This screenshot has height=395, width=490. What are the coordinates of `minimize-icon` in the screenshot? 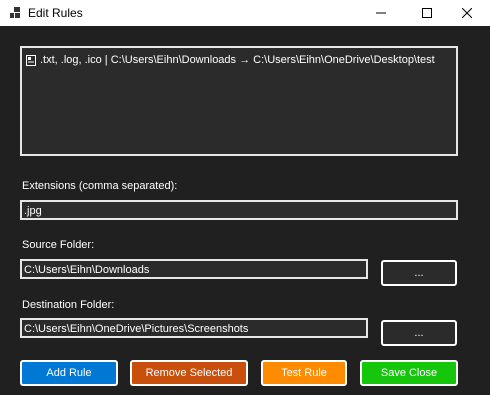 It's located at (381, 13).